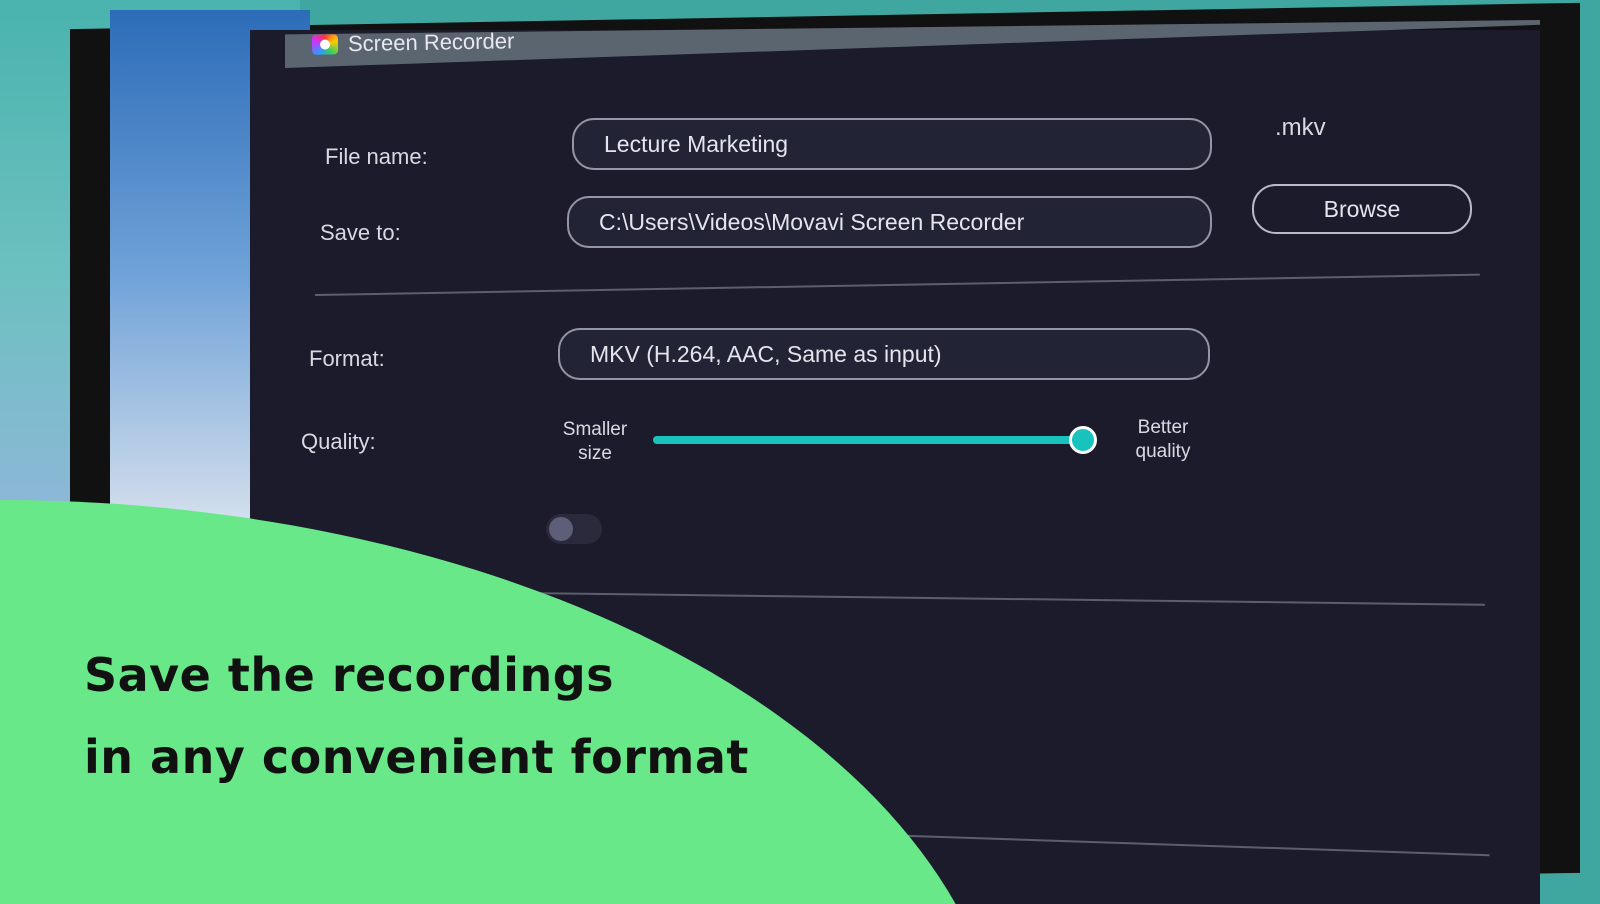  Describe the element at coordinates (376, 156) in the screenshot. I see `file-name-label: File name:` at that location.